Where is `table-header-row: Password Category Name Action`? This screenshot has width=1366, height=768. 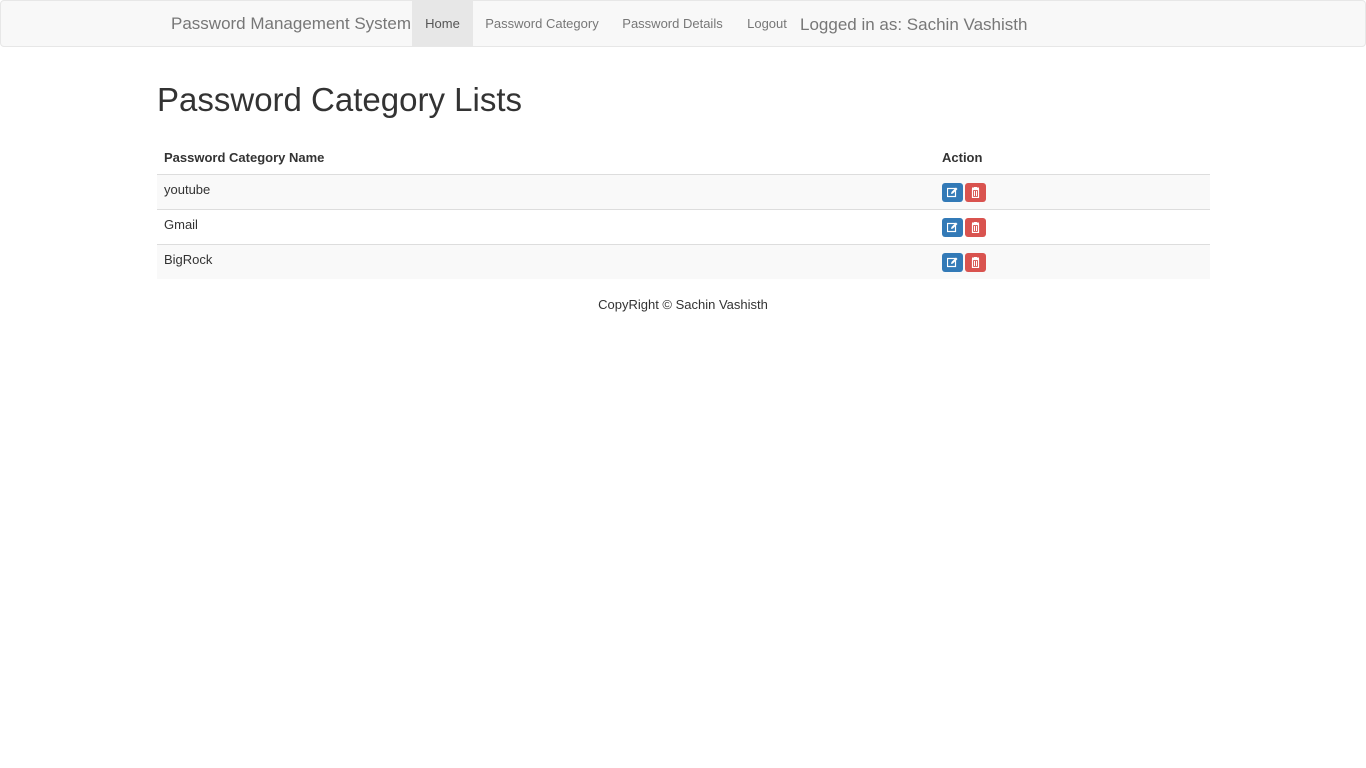 table-header-row: Password Category Name Action is located at coordinates (683, 157).